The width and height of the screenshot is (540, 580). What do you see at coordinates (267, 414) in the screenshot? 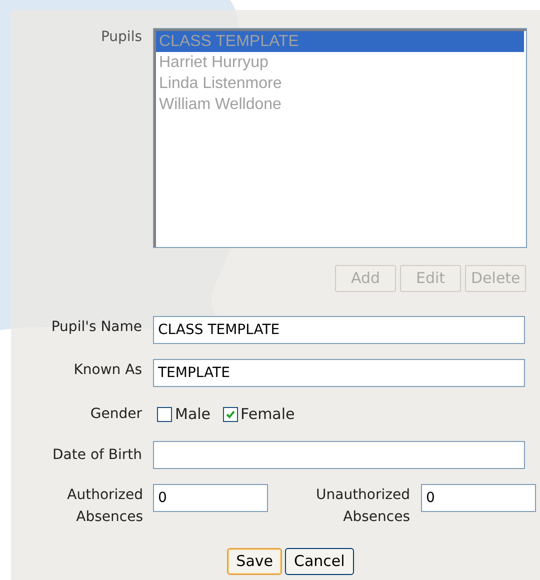
I see `checkbox-label: Female` at bounding box center [267, 414].